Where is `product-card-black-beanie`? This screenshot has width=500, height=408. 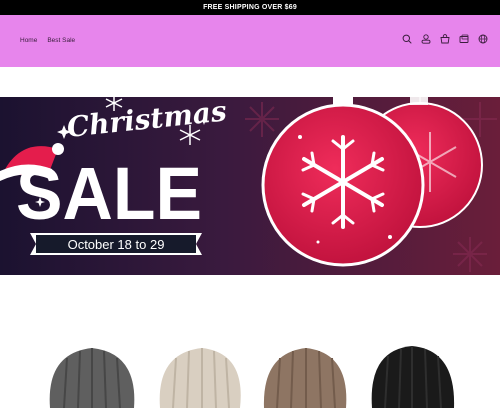
product-card-black-beanie is located at coordinates (414, 373).